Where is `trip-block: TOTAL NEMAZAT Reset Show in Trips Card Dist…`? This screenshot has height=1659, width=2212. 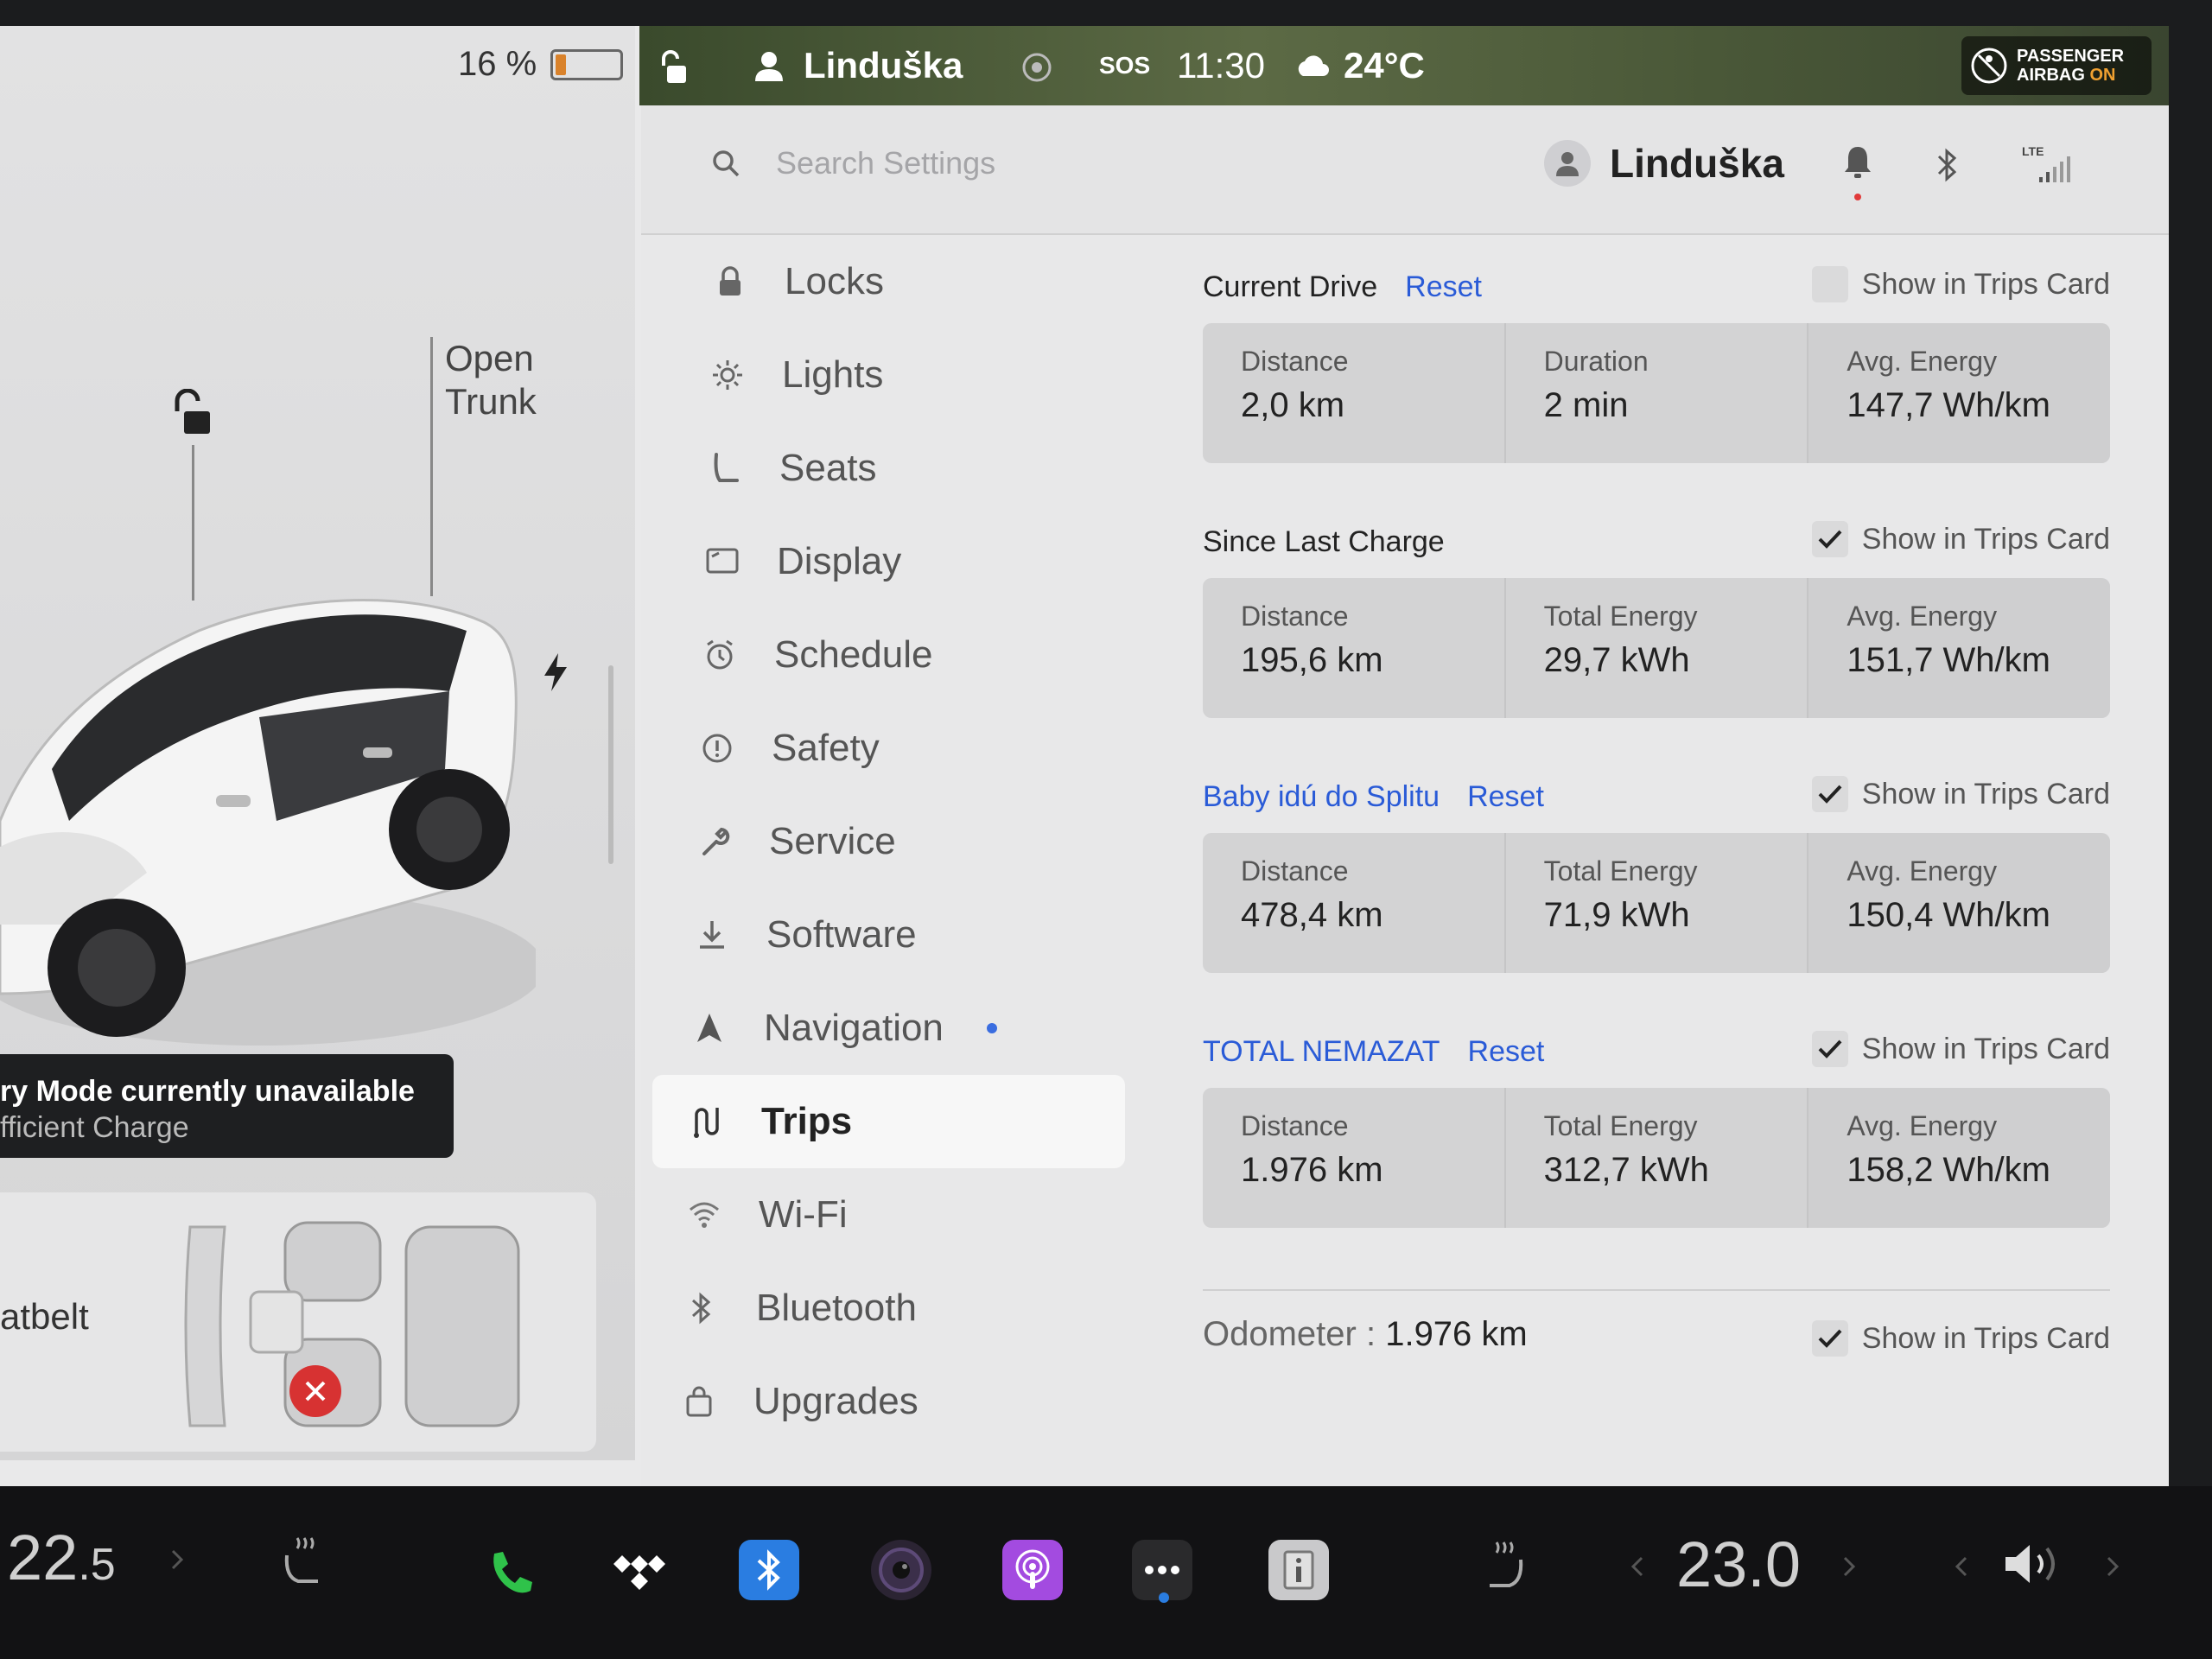 trip-block: TOTAL NEMAZAT Reset Show in Trips Card Dist… is located at coordinates (1656, 1153).